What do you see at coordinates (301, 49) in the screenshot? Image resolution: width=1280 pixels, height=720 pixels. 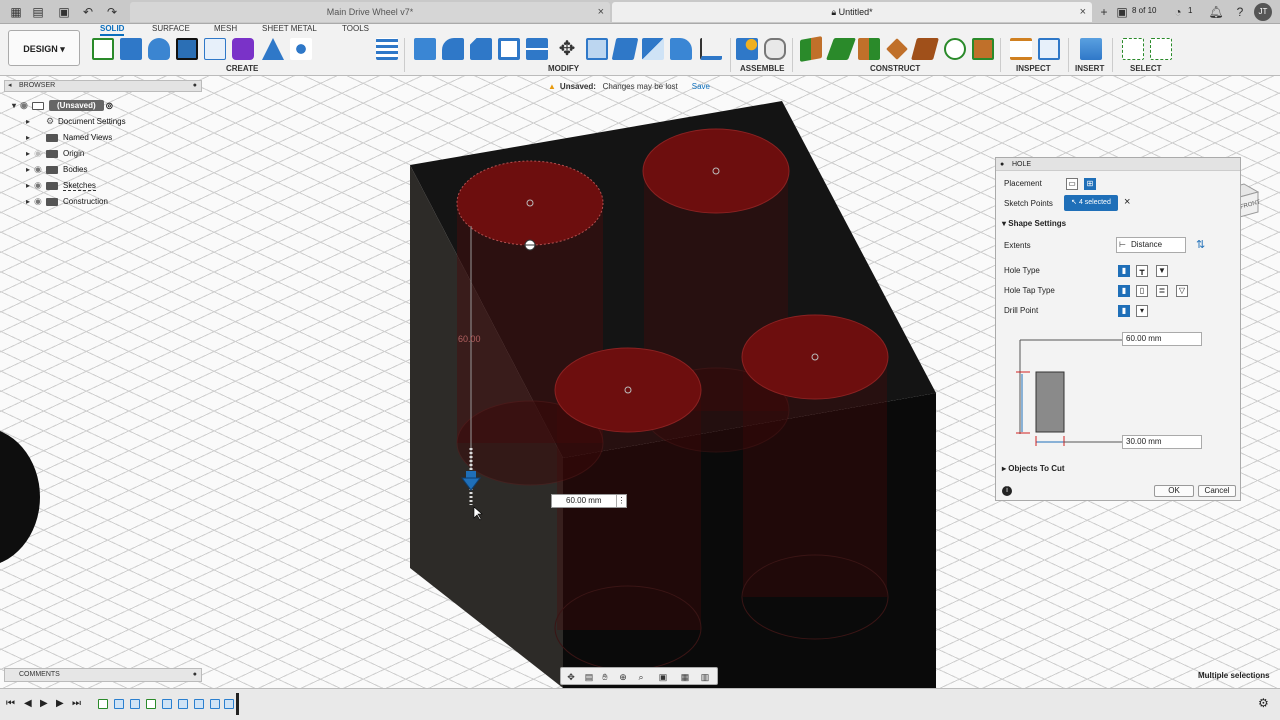 I see `mirror-icon` at bounding box center [301, 49].